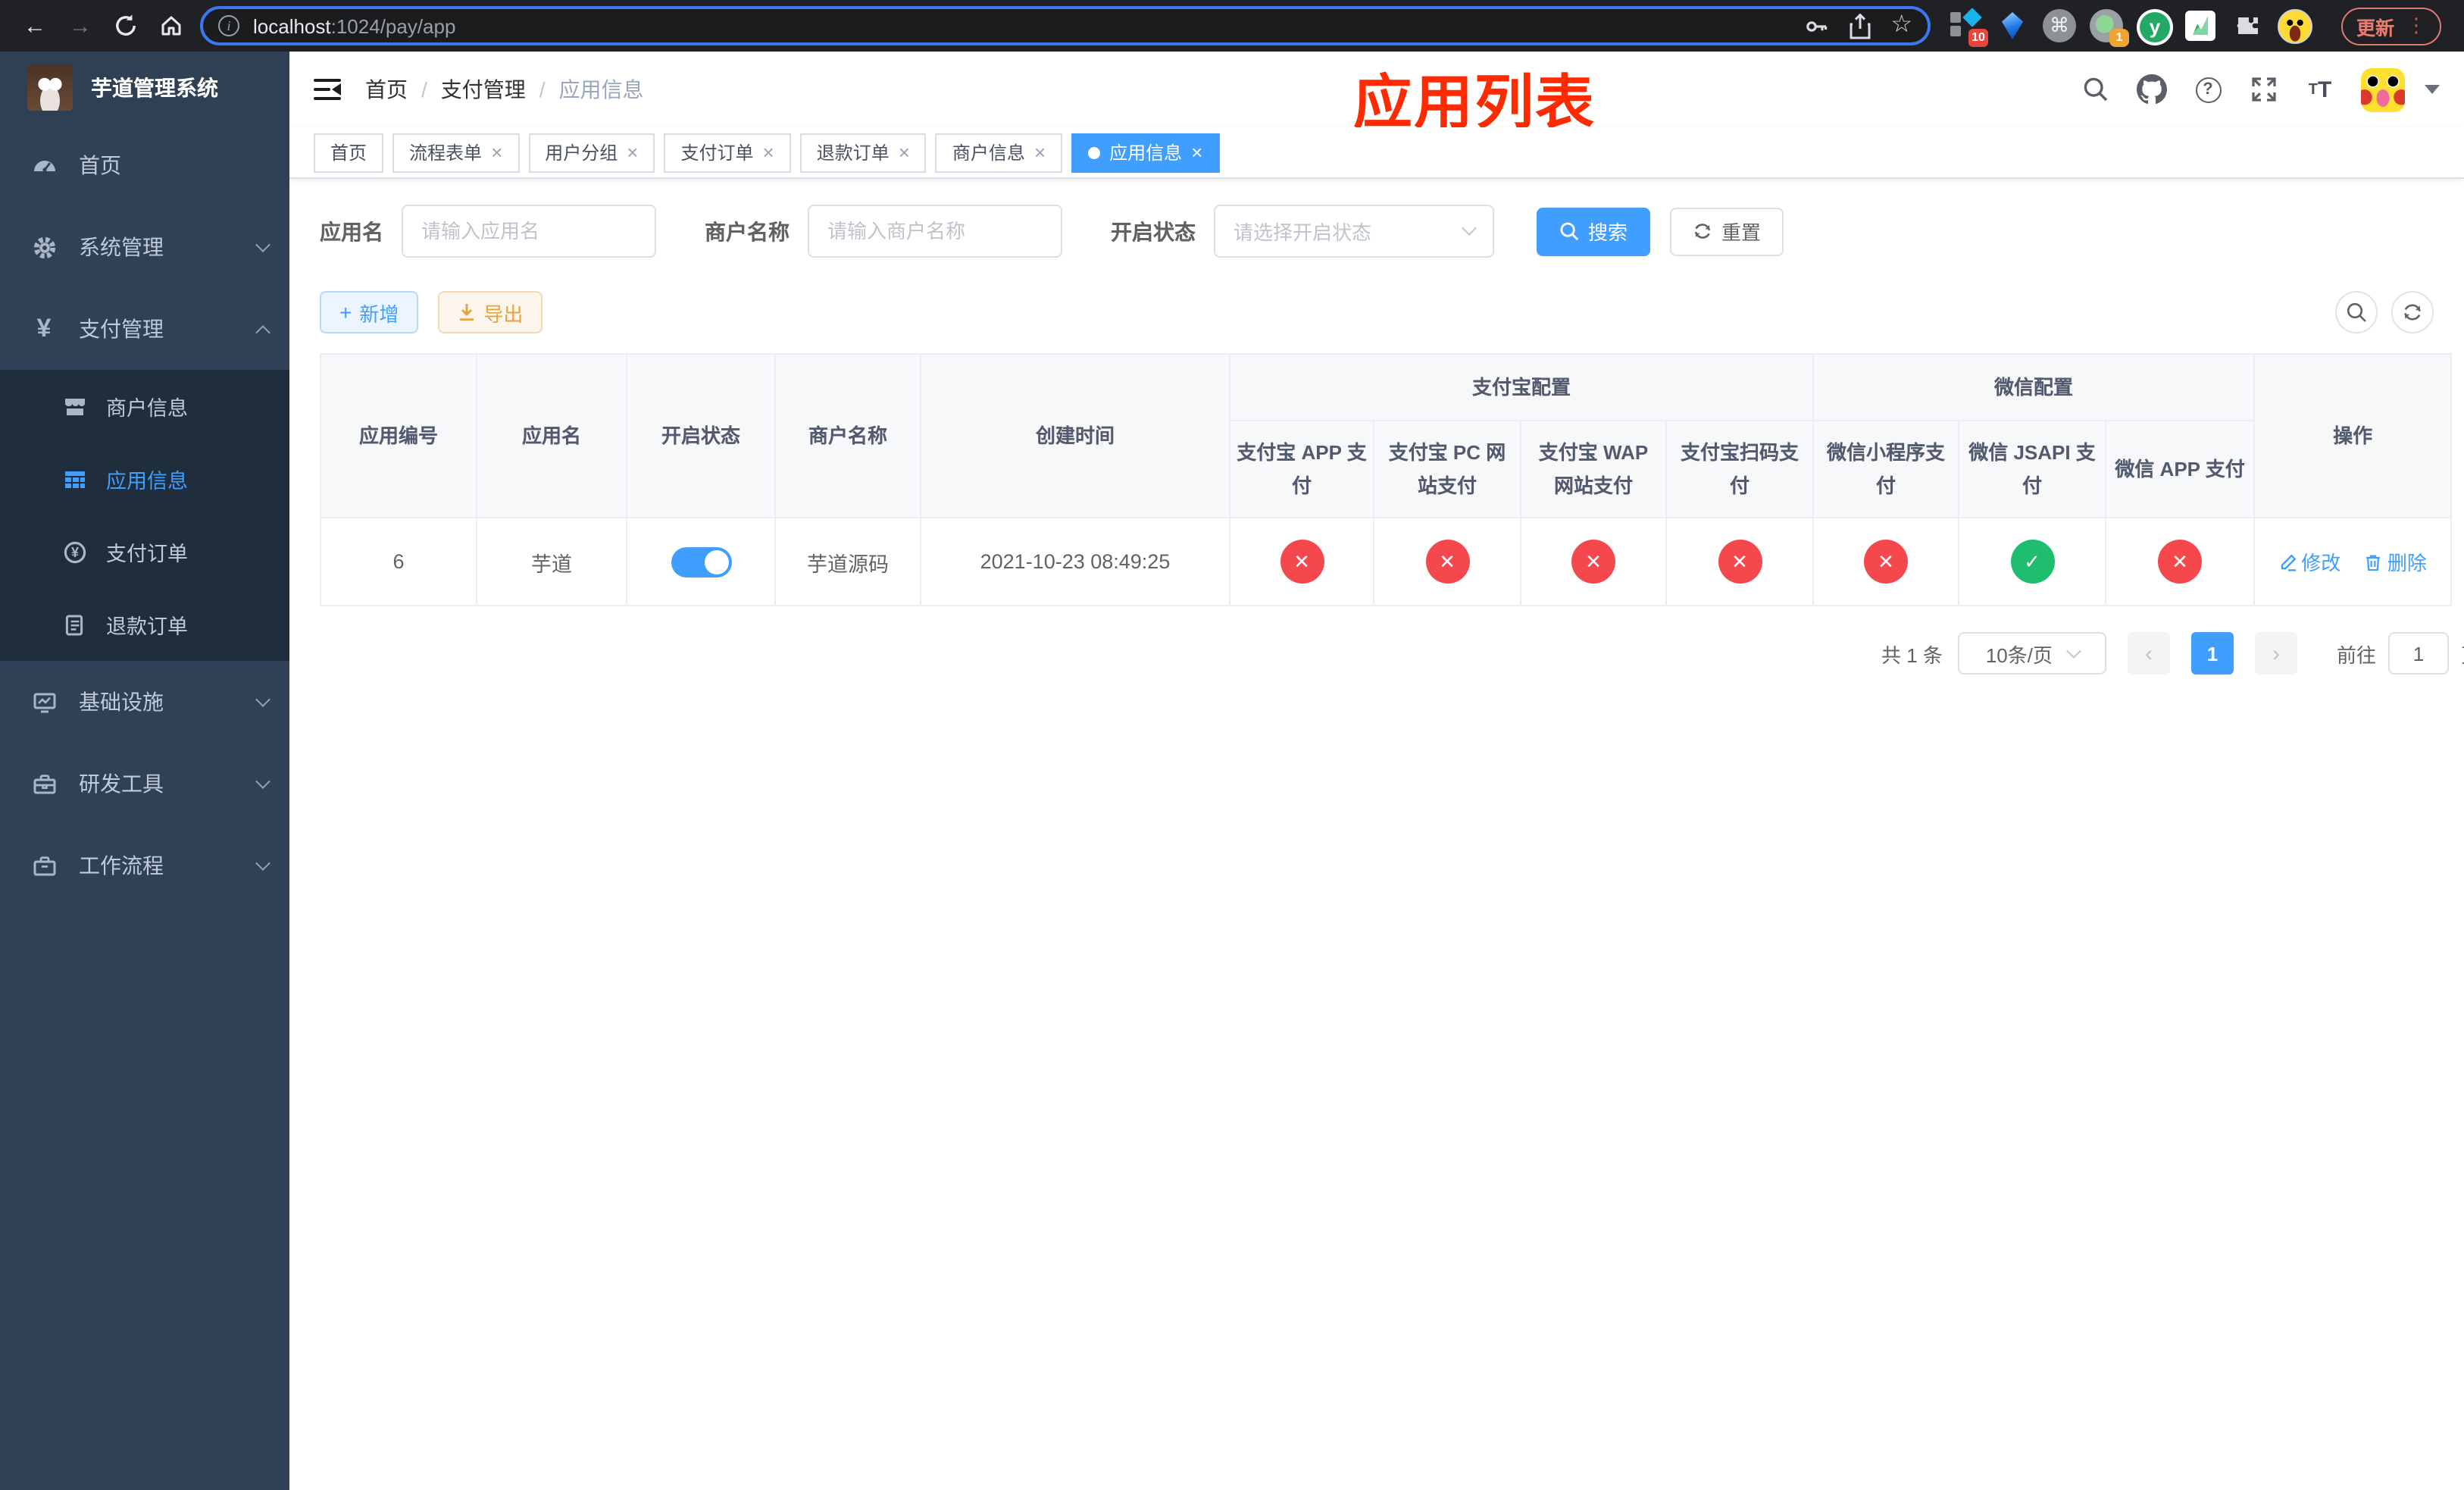 The width and height of the screenshot is (2464, 1490). I want to click on status-icon-wx-app: ✕, so click(2180, 562).